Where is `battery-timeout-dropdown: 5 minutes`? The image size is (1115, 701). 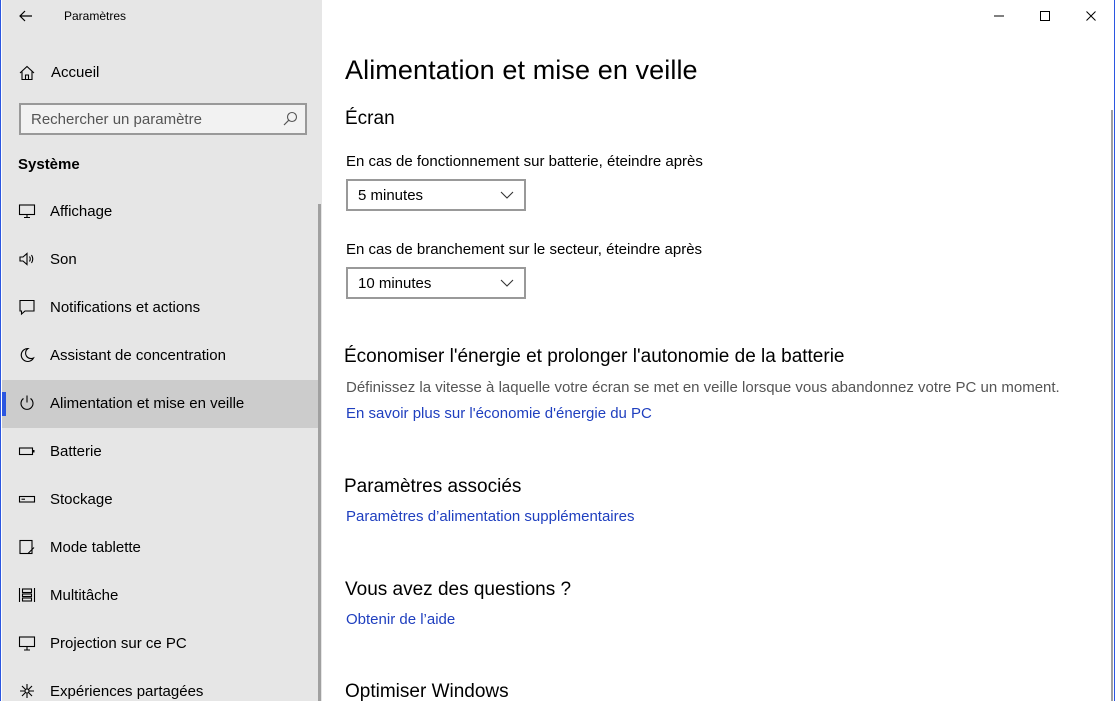 battery-timeout-dropdown: 5 minutes is located at coordinates (436, 195).